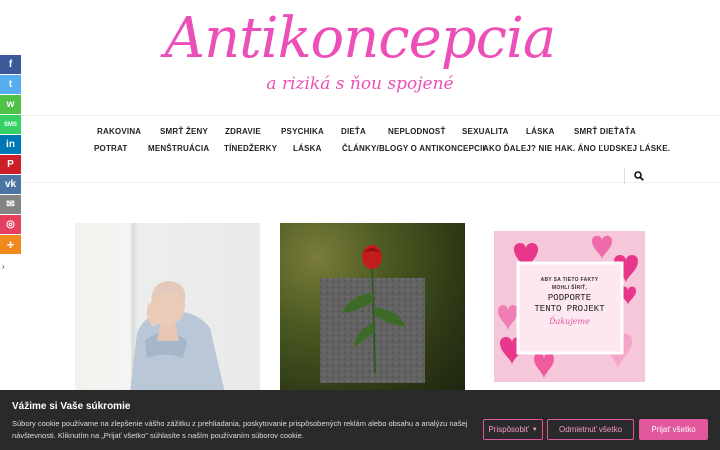 This screenshot has width=720, height=450. I want to click on whatsapp-icon: w, so click(10, 104).